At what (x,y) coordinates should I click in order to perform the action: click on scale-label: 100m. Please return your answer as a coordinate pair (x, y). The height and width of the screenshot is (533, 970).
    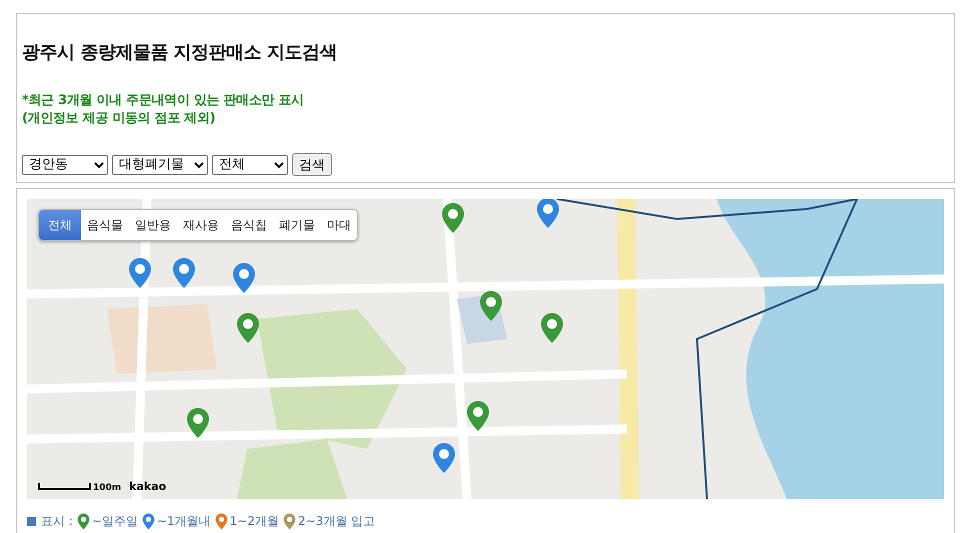
    Looking at the image, I should click on (107, 488).